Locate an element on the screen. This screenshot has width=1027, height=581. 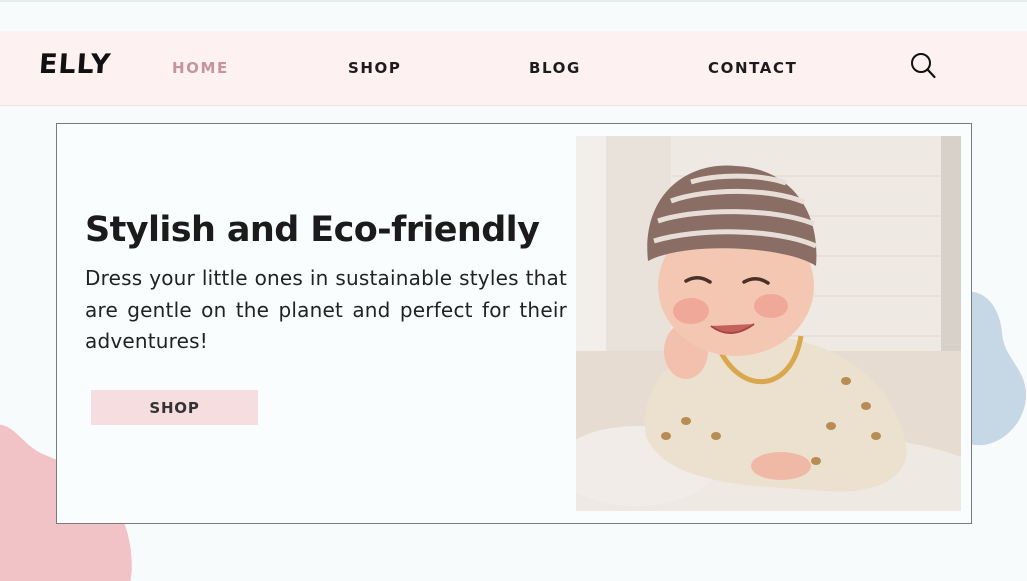
search-button is located at coordinates (923, 66).